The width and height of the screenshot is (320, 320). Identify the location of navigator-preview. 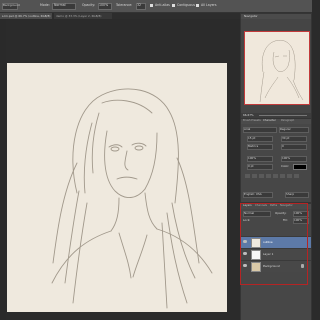
(277, 68).